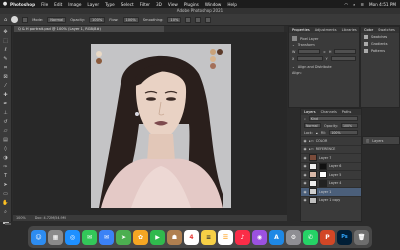  I want to click on dock-appstore-icon: A, so click(276, 237).